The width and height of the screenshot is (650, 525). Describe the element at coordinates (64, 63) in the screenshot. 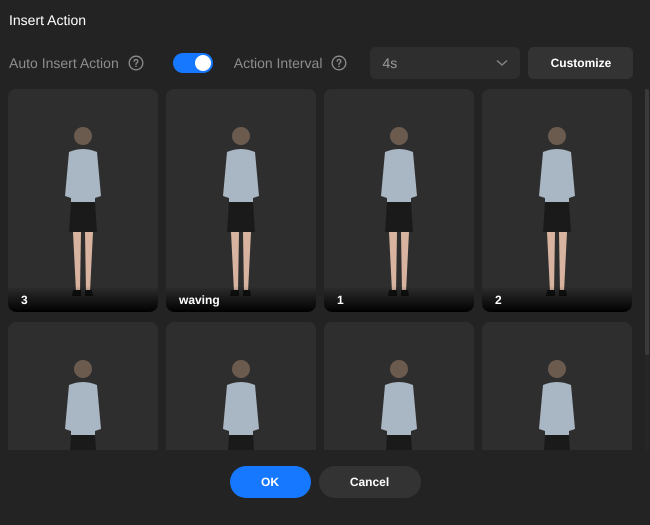

I see `setting-label: Auto Insert Action` at that location.